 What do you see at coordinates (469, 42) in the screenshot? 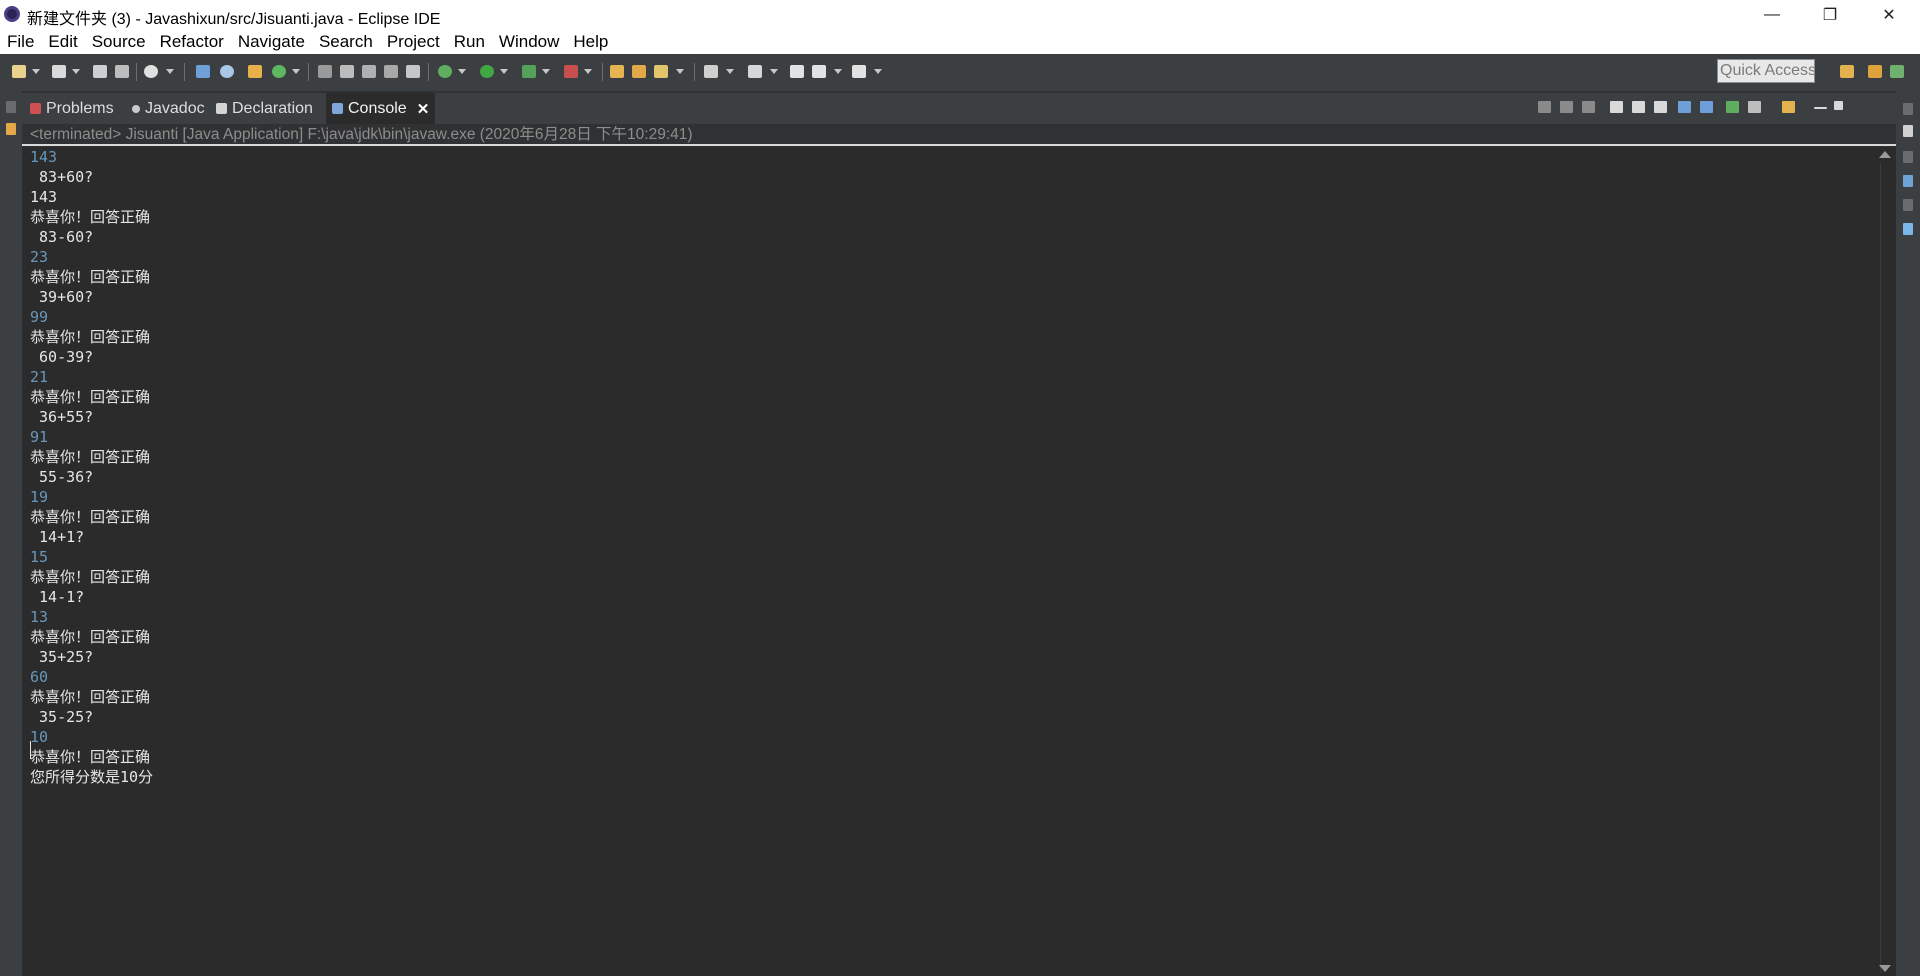
I see `menu-run: Run` at bounding box center [469, 42].